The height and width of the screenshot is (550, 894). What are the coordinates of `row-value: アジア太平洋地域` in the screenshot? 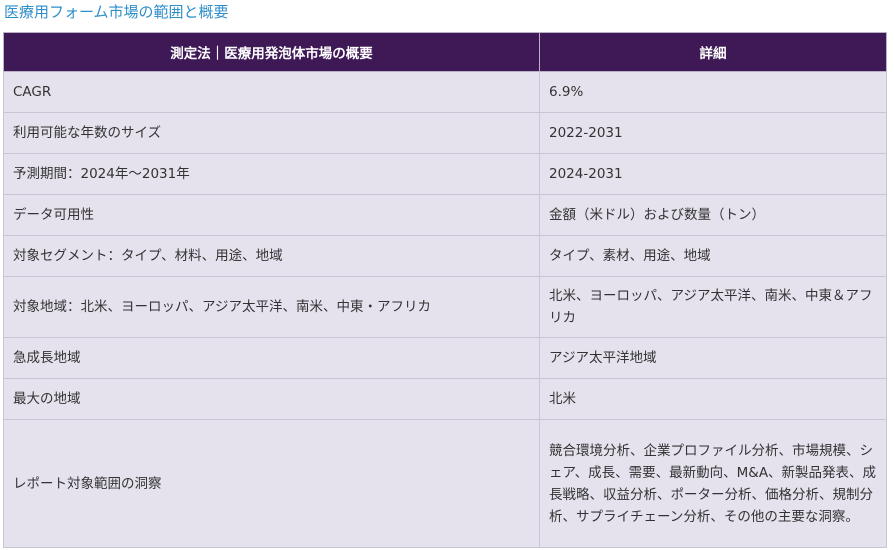 It's located at (713, 358).